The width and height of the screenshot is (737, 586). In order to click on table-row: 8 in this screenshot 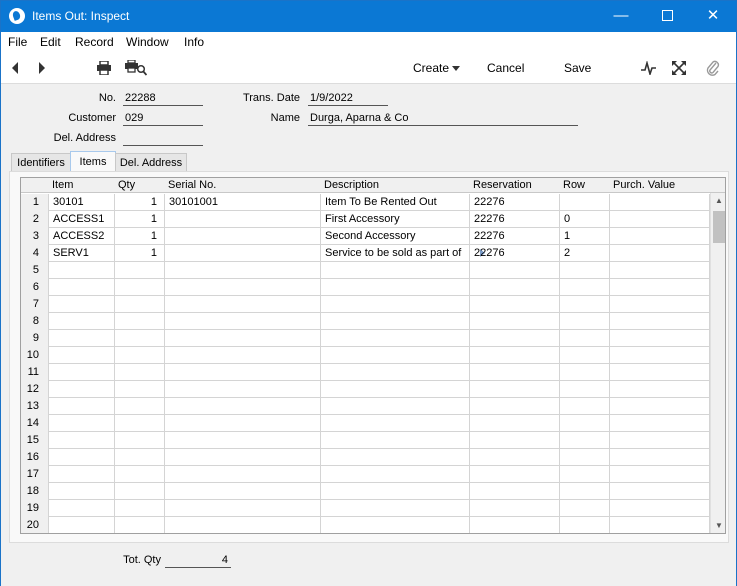, I will do `click(365, 321)`.